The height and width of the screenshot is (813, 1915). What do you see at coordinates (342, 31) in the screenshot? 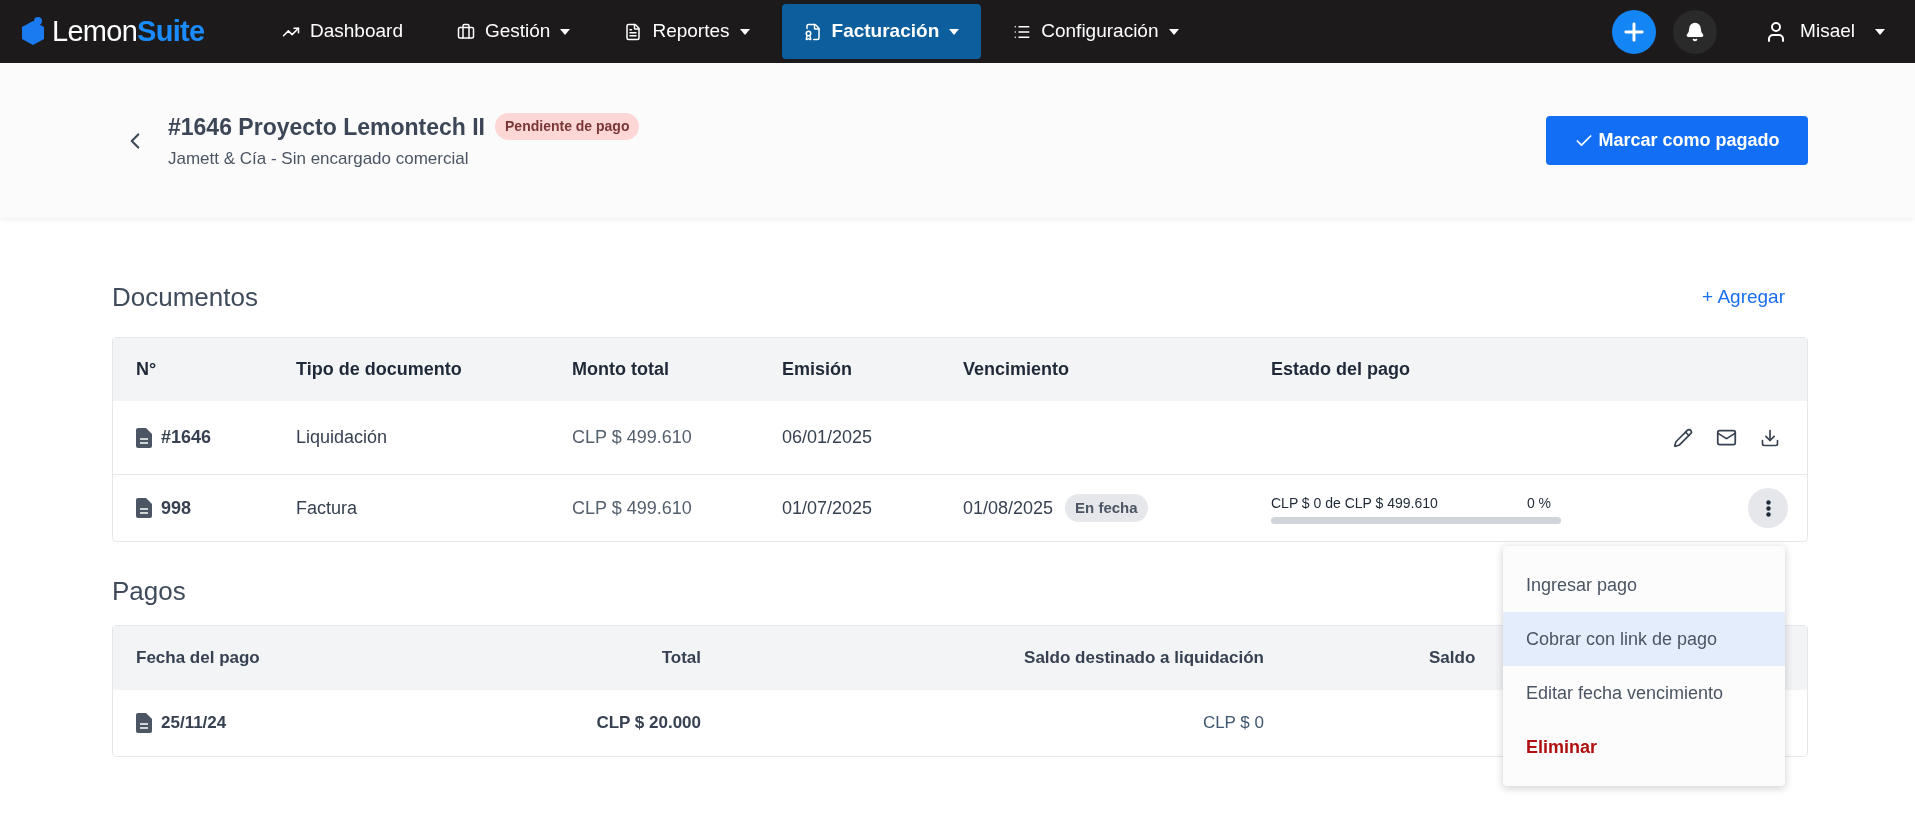
I see `nav-item: Dashboard` at bounding box center [342, 31].